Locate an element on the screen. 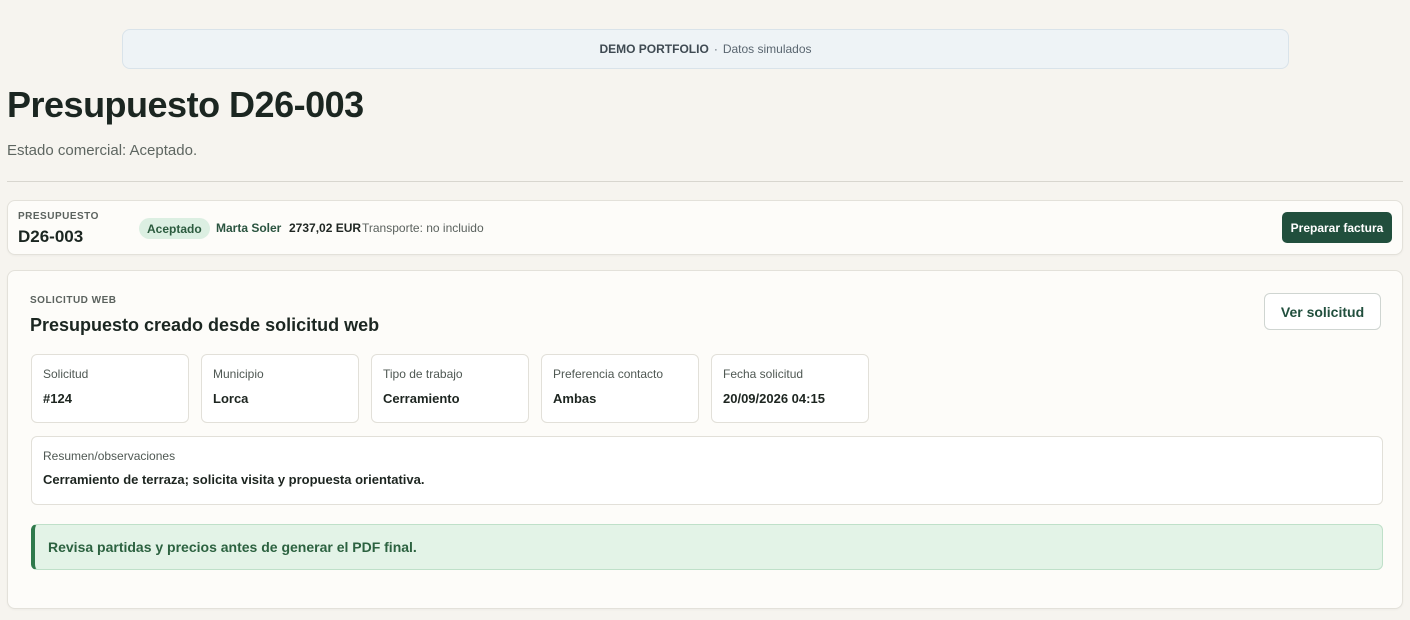 The image size is (1410, 620). field-work-type: Tipo de trabajo Cerramiento is located at coordinates (450, 388).